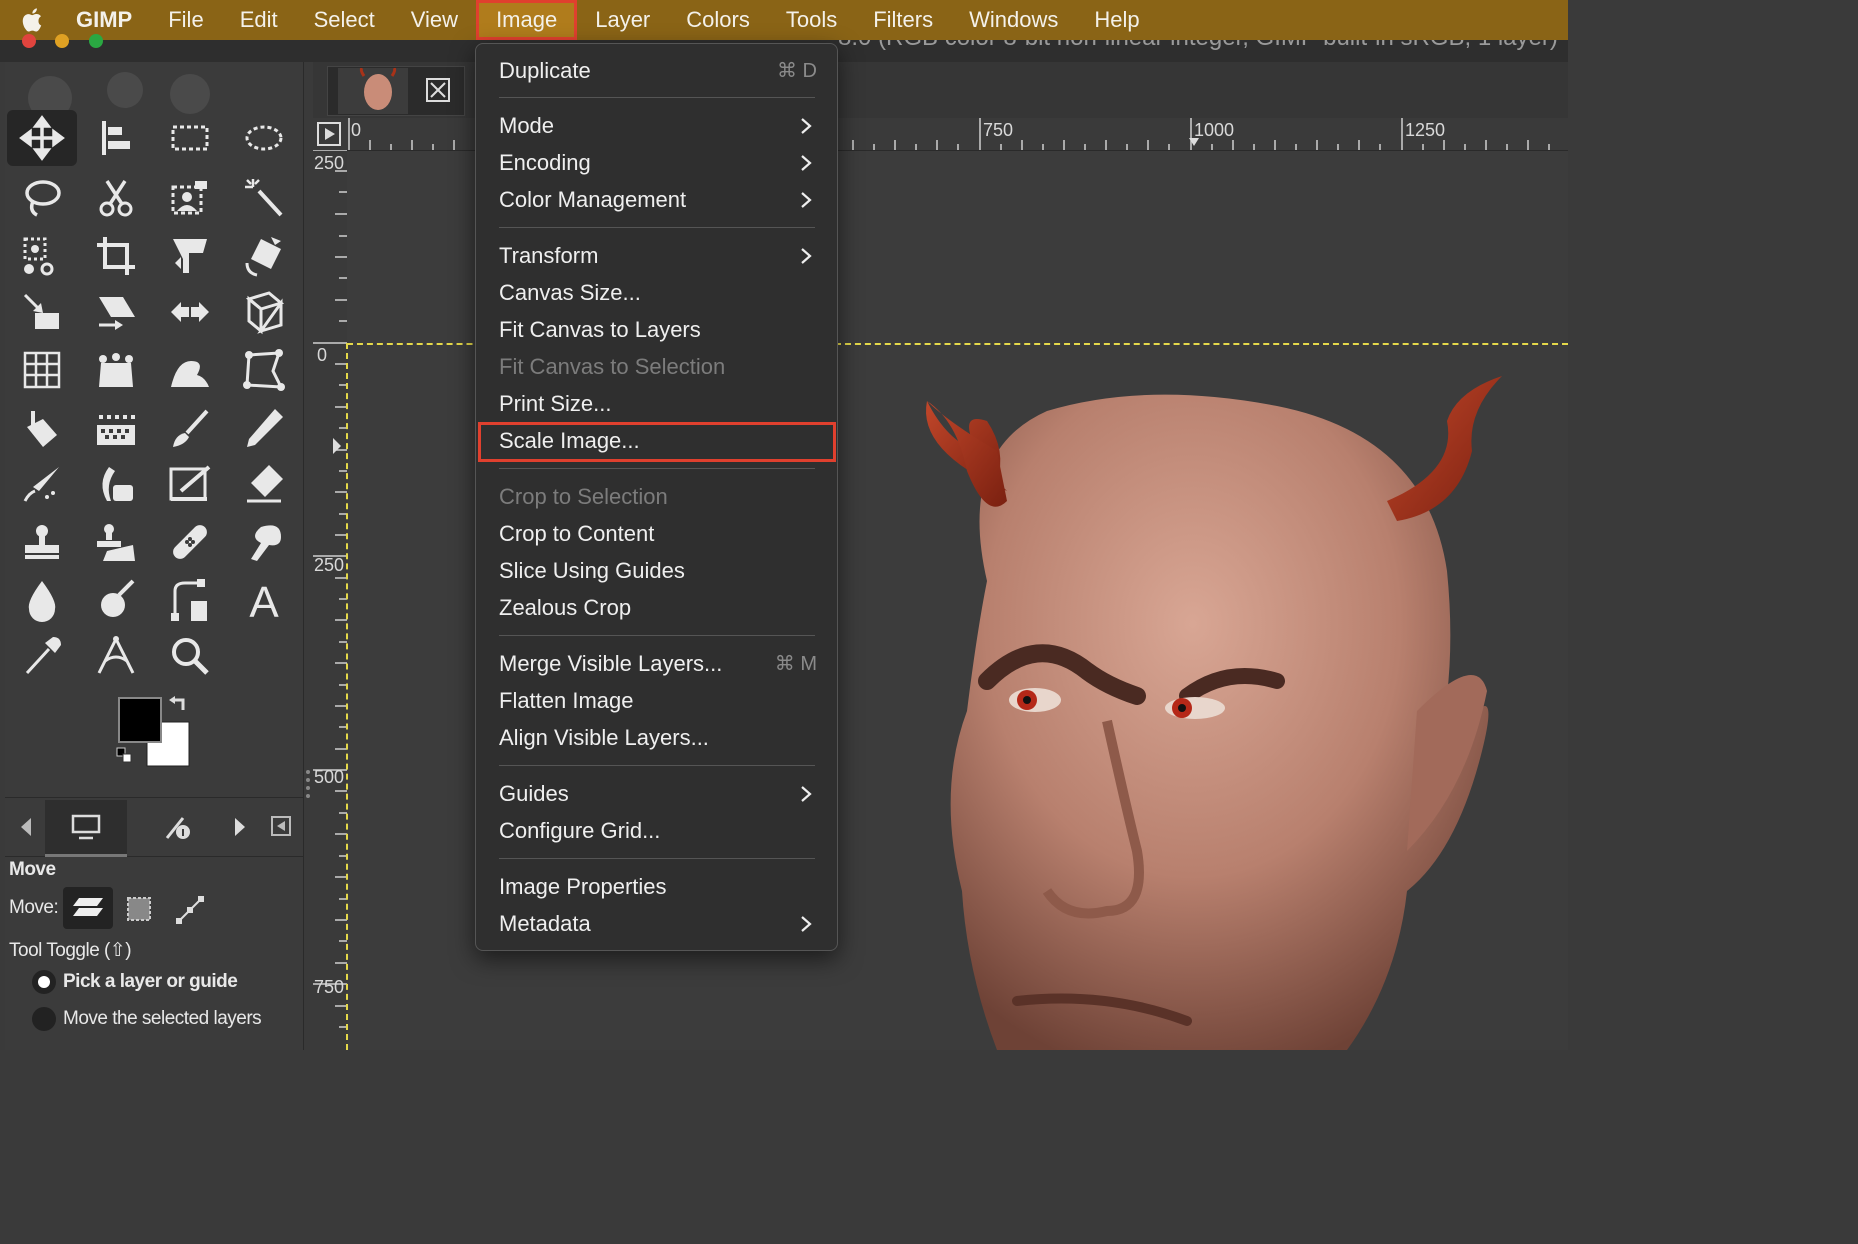 Image resolution: width=1858 pixels, height=1244 pixels. I want to click on menu-layer: Layer, so click(622, 20).